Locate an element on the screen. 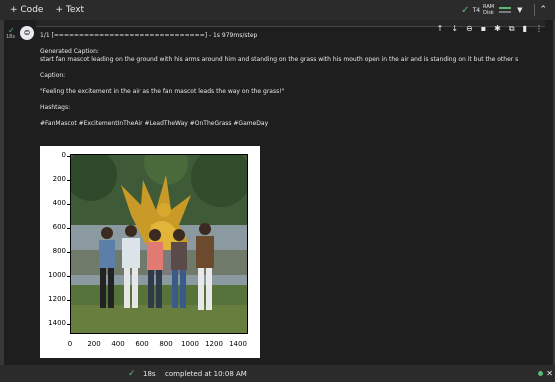  x-tick-label: 200 is located at coordinates (94, 344).